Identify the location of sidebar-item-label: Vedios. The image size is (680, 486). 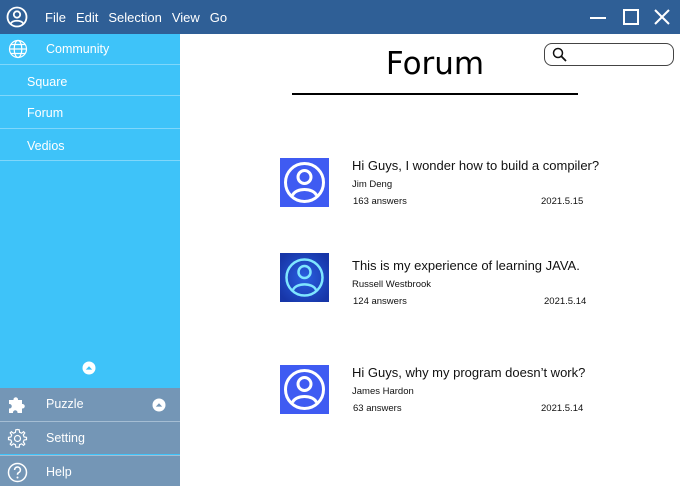
(46, 146).